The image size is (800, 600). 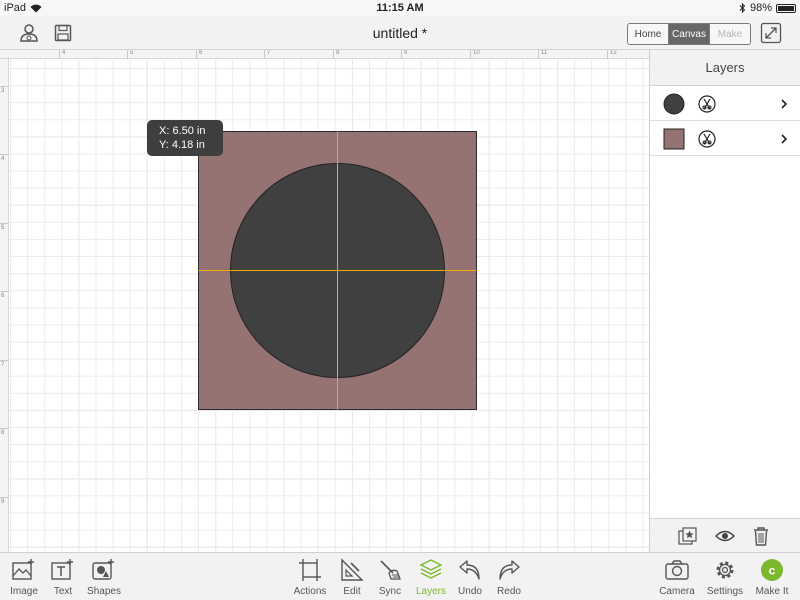 I want to click on circle-swatch-icon, so click(x=674, y=104).